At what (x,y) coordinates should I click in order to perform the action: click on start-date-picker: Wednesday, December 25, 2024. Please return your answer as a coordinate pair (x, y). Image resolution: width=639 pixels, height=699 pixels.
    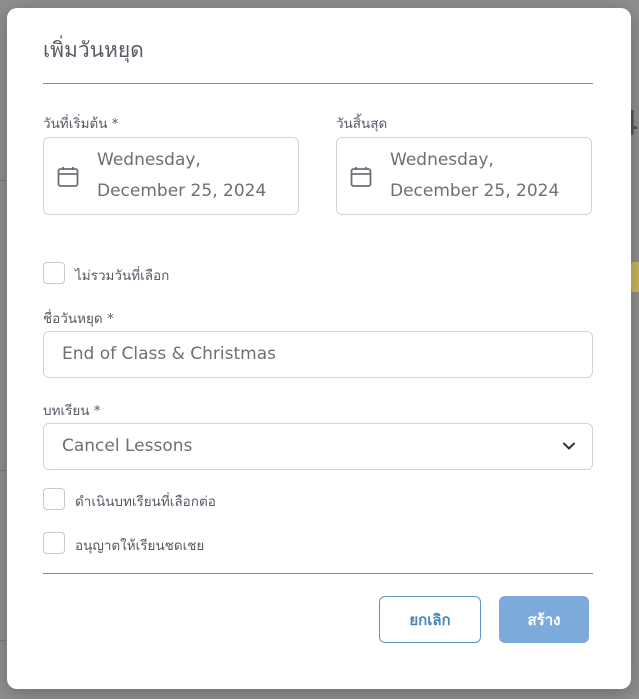
    Looking at the image, I should click on (171, 176).